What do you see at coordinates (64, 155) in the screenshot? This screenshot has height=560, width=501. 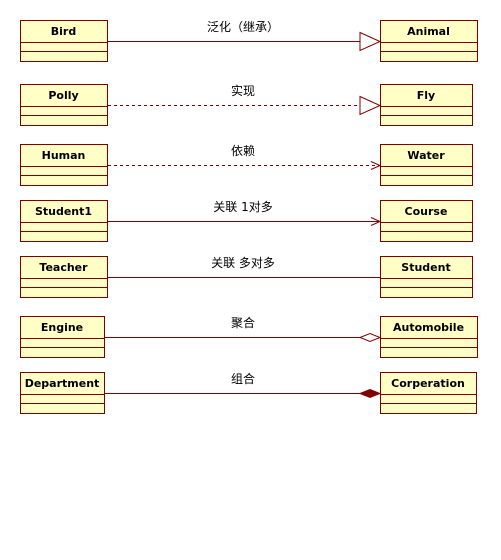 I see `class-name: Human` at bounding box center [64, 155].